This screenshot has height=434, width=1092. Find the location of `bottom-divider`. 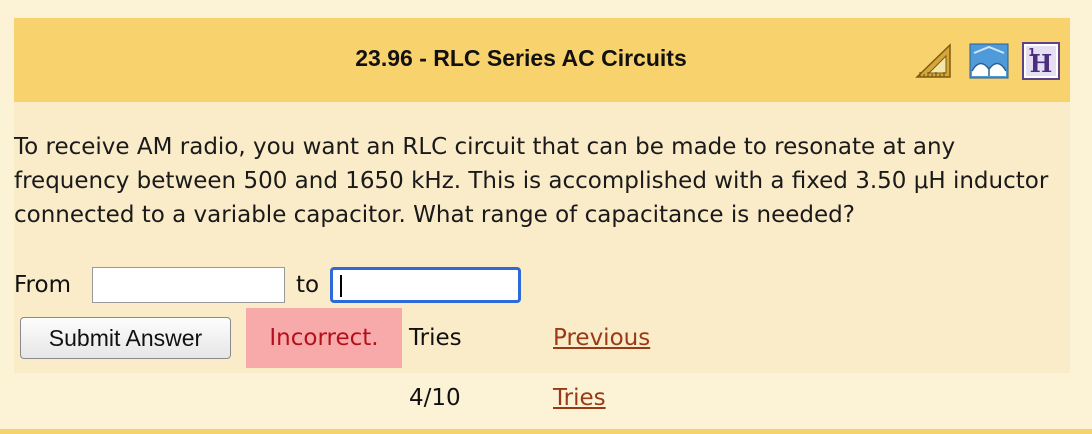

bottom-divider is located at coordinates (546, 431).